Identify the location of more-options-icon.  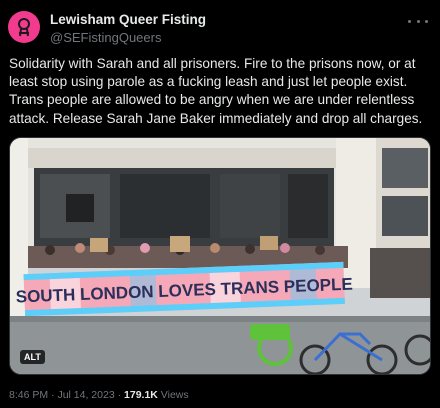
(418, 21).